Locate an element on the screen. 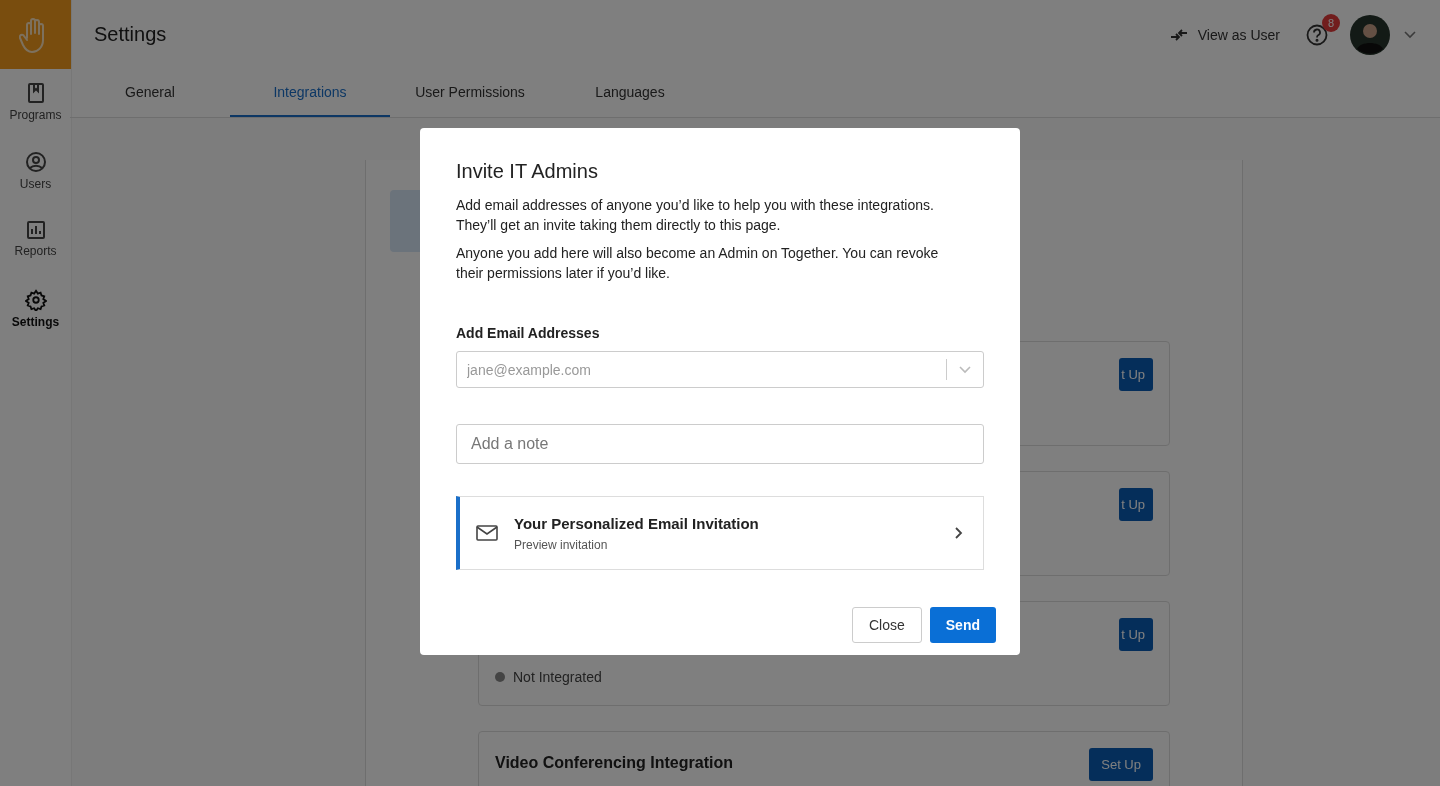 This screenshot has height=786, width=1440. swap-arrows-icon is located at coordinates (1178, 34).